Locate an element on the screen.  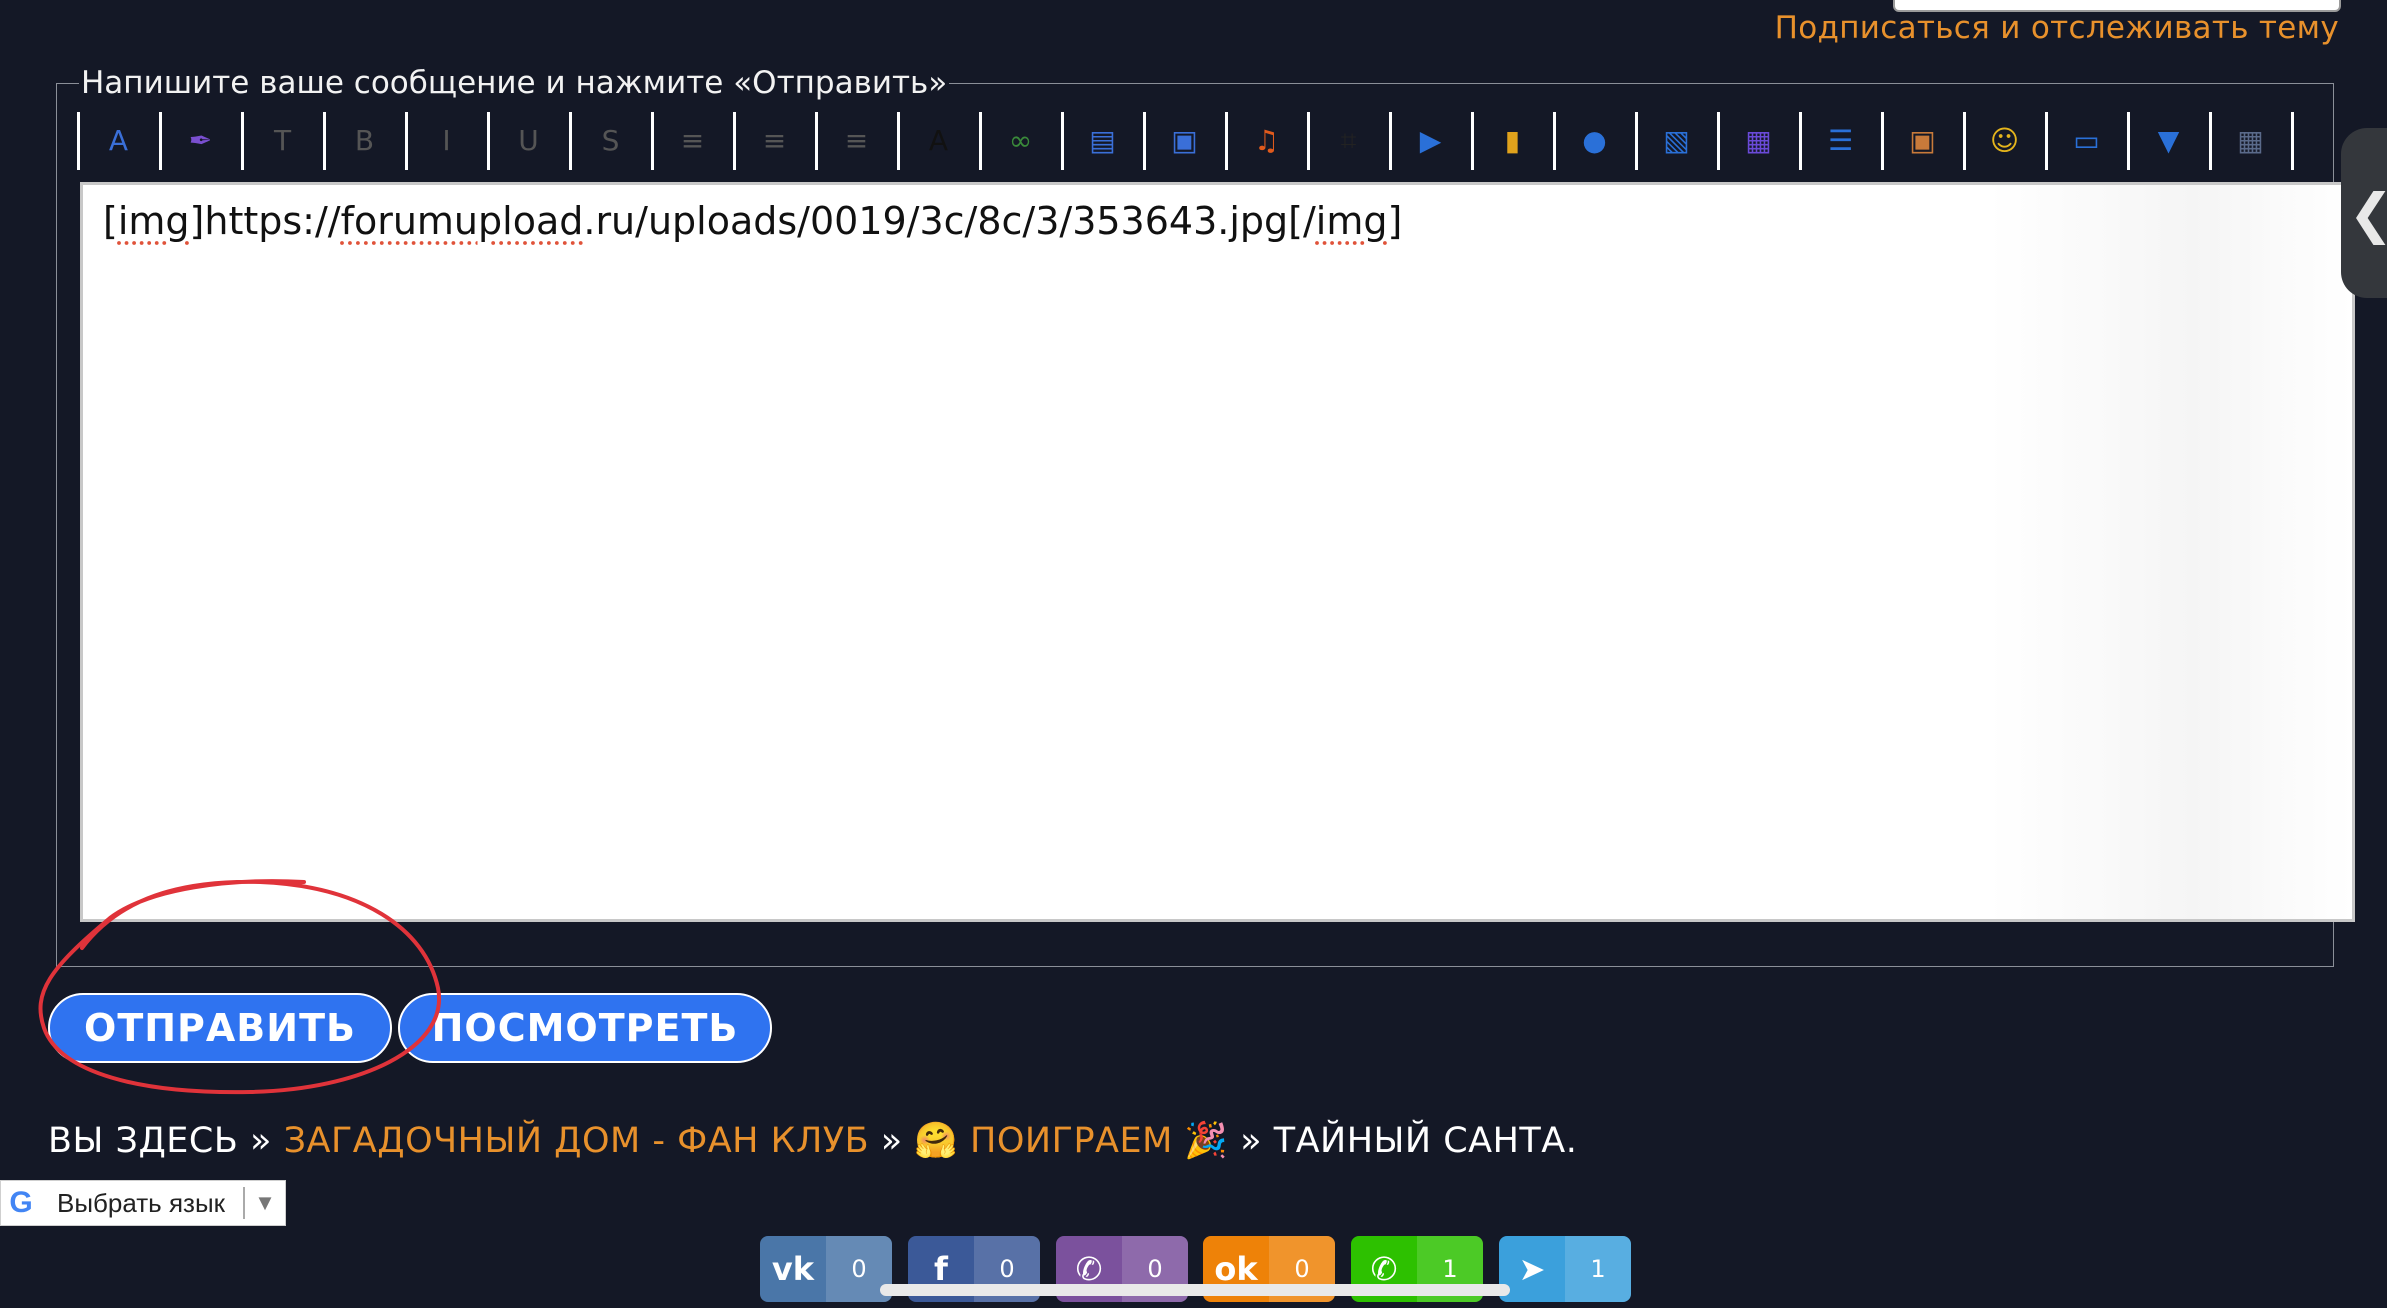
lock-icon: ▮ is located at coordinates (1512, 140).